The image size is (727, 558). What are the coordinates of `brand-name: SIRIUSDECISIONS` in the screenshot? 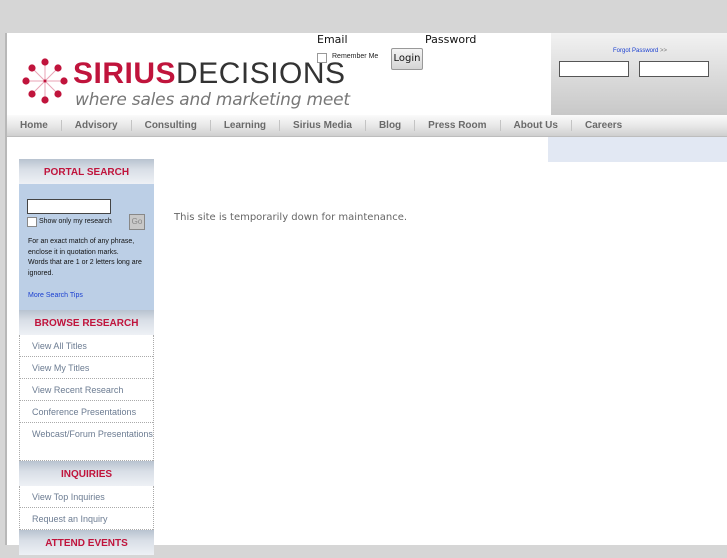 It's located at (209, 74).